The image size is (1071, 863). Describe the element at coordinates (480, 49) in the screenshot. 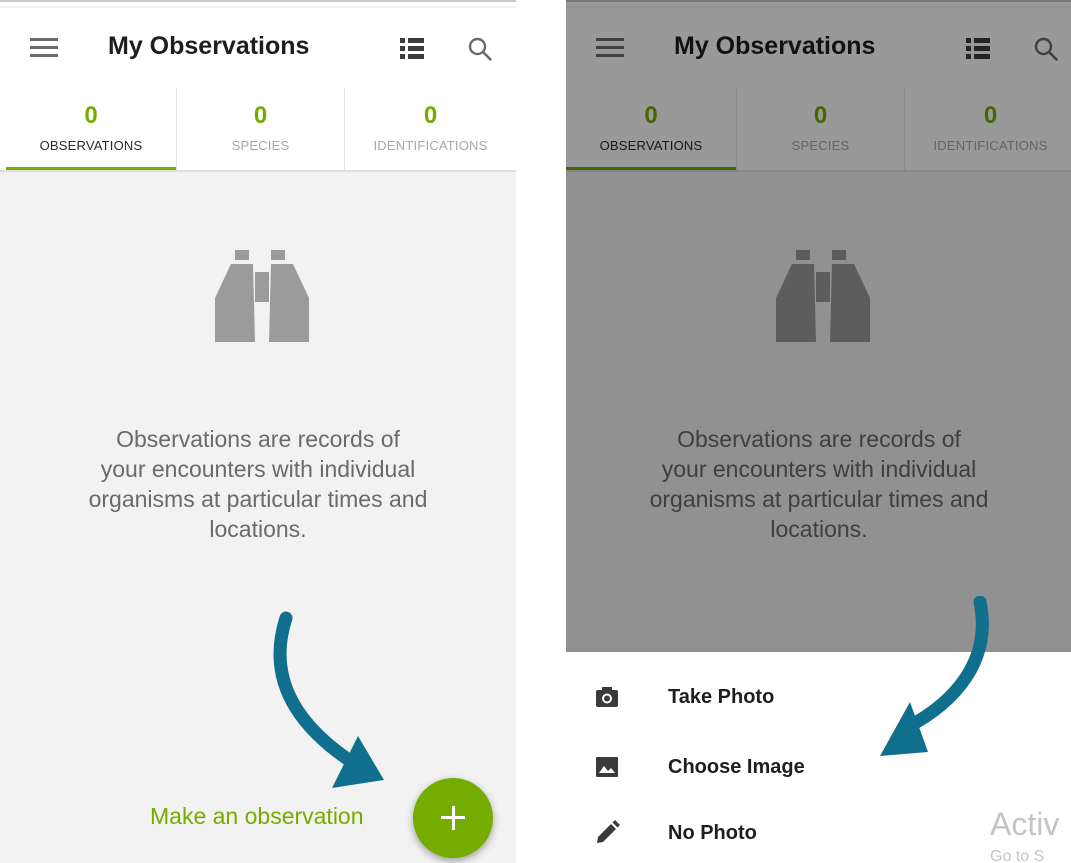

I see `search-icon` at that location.